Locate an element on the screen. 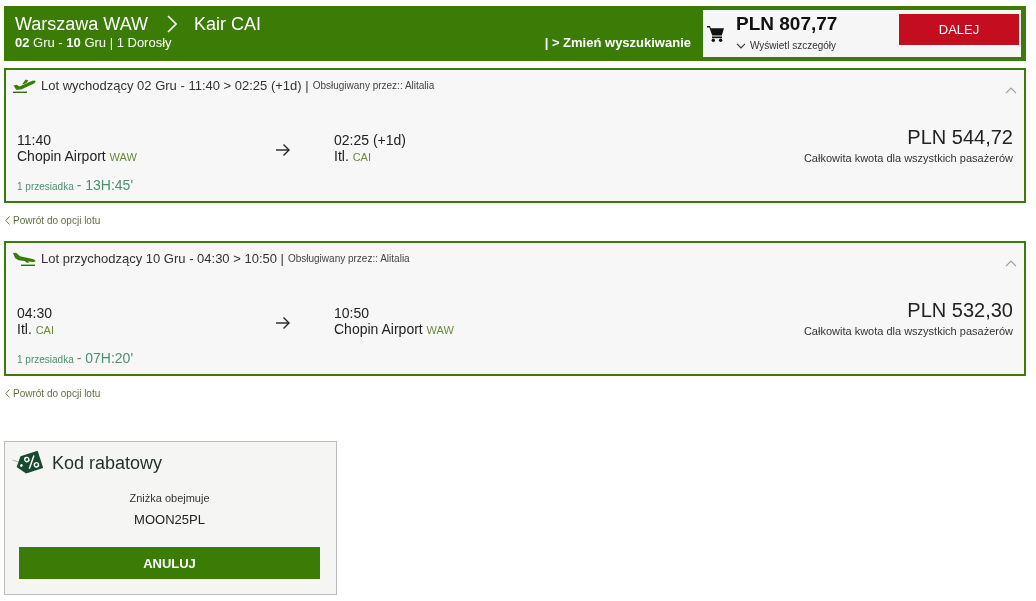 This screenshot has height=601, width=1036. cancel-button: ANULUJ is located at coordinates (169, 563).